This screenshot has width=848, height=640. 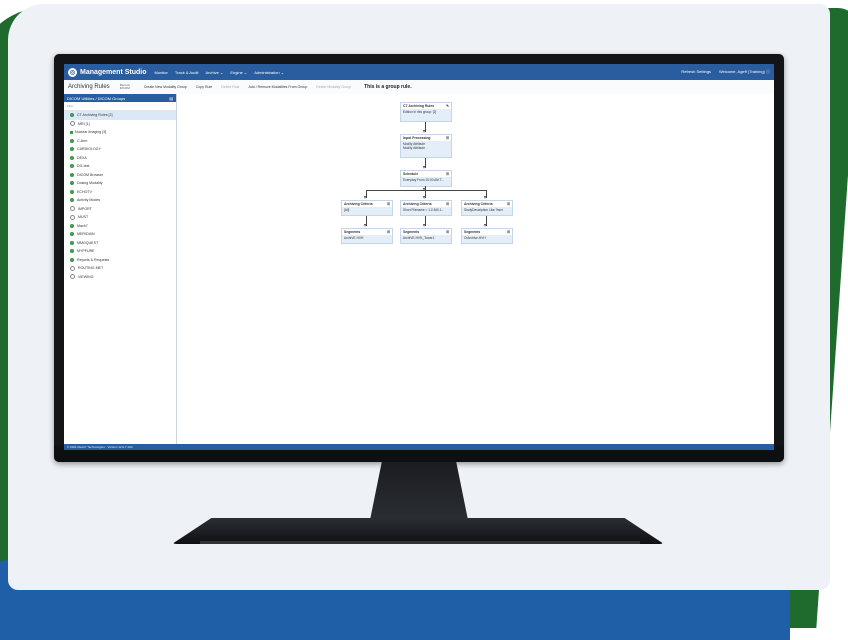 What do you see at coordinates (120, 251) in the screenshot?
I see `sidebar-item: MYPFURE` at bounding box center [120, 251].